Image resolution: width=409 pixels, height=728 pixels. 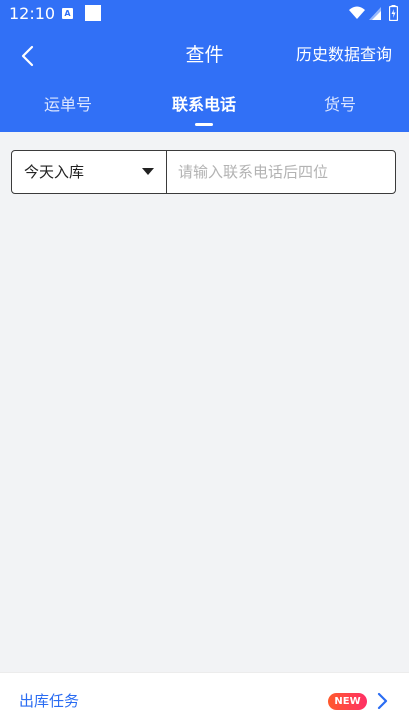 I want to click on tab-label: 运单号, so click(x=67, y=104).